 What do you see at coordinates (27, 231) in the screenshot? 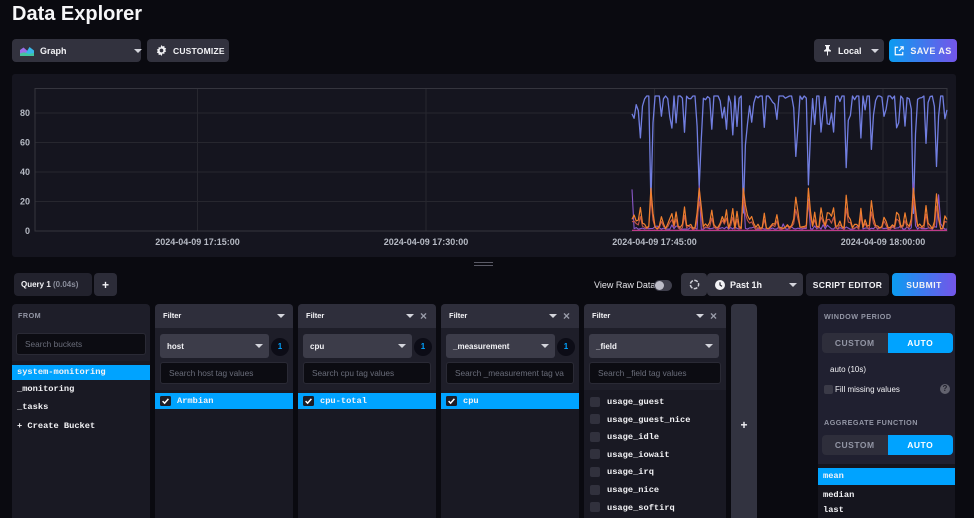
I see `svg-text: 0` at bounding box center [27, 231].